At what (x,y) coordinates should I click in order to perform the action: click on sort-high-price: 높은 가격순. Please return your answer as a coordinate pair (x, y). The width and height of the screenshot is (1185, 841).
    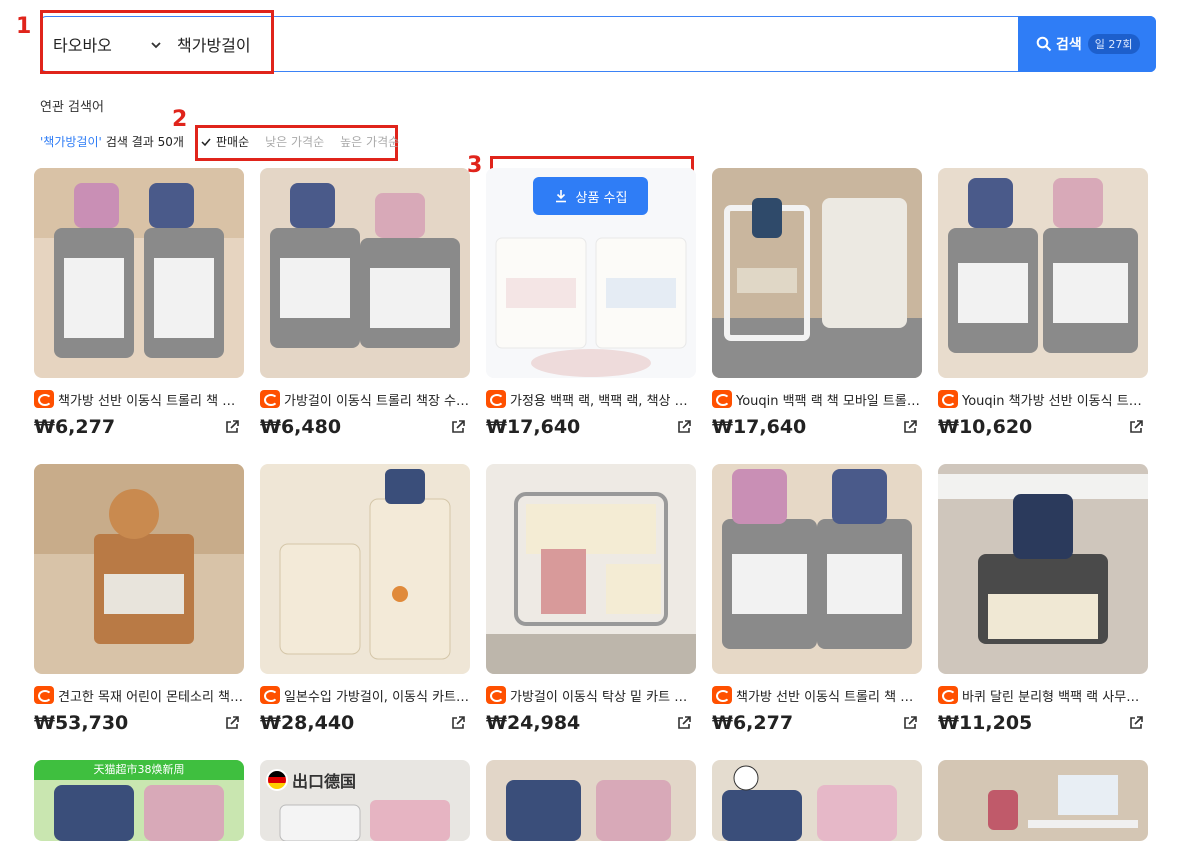
    Looking at the image, I should click on (369, 141).